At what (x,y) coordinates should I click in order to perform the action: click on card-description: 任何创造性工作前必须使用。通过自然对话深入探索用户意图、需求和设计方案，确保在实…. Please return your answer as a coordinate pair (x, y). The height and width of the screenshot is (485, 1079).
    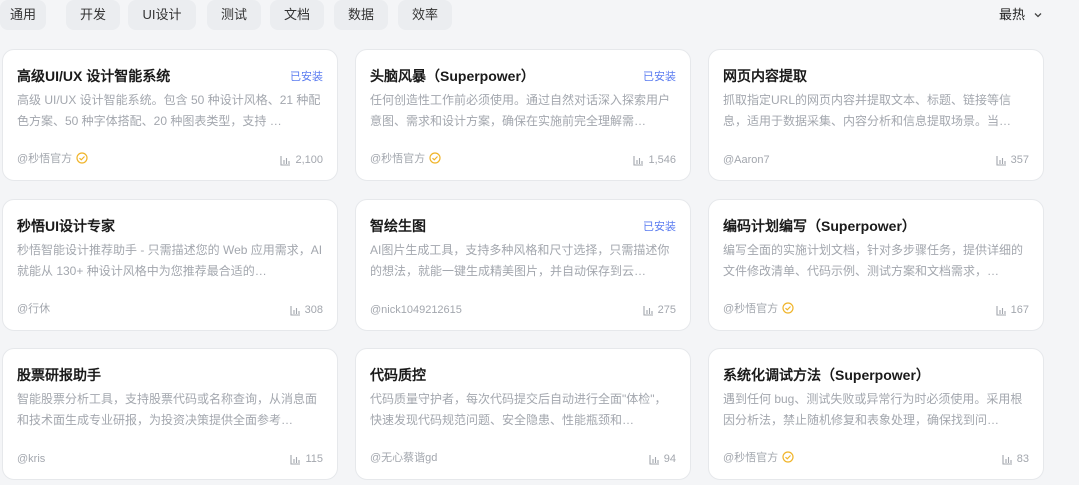
    Looking at the image, I should click on (520, 110).